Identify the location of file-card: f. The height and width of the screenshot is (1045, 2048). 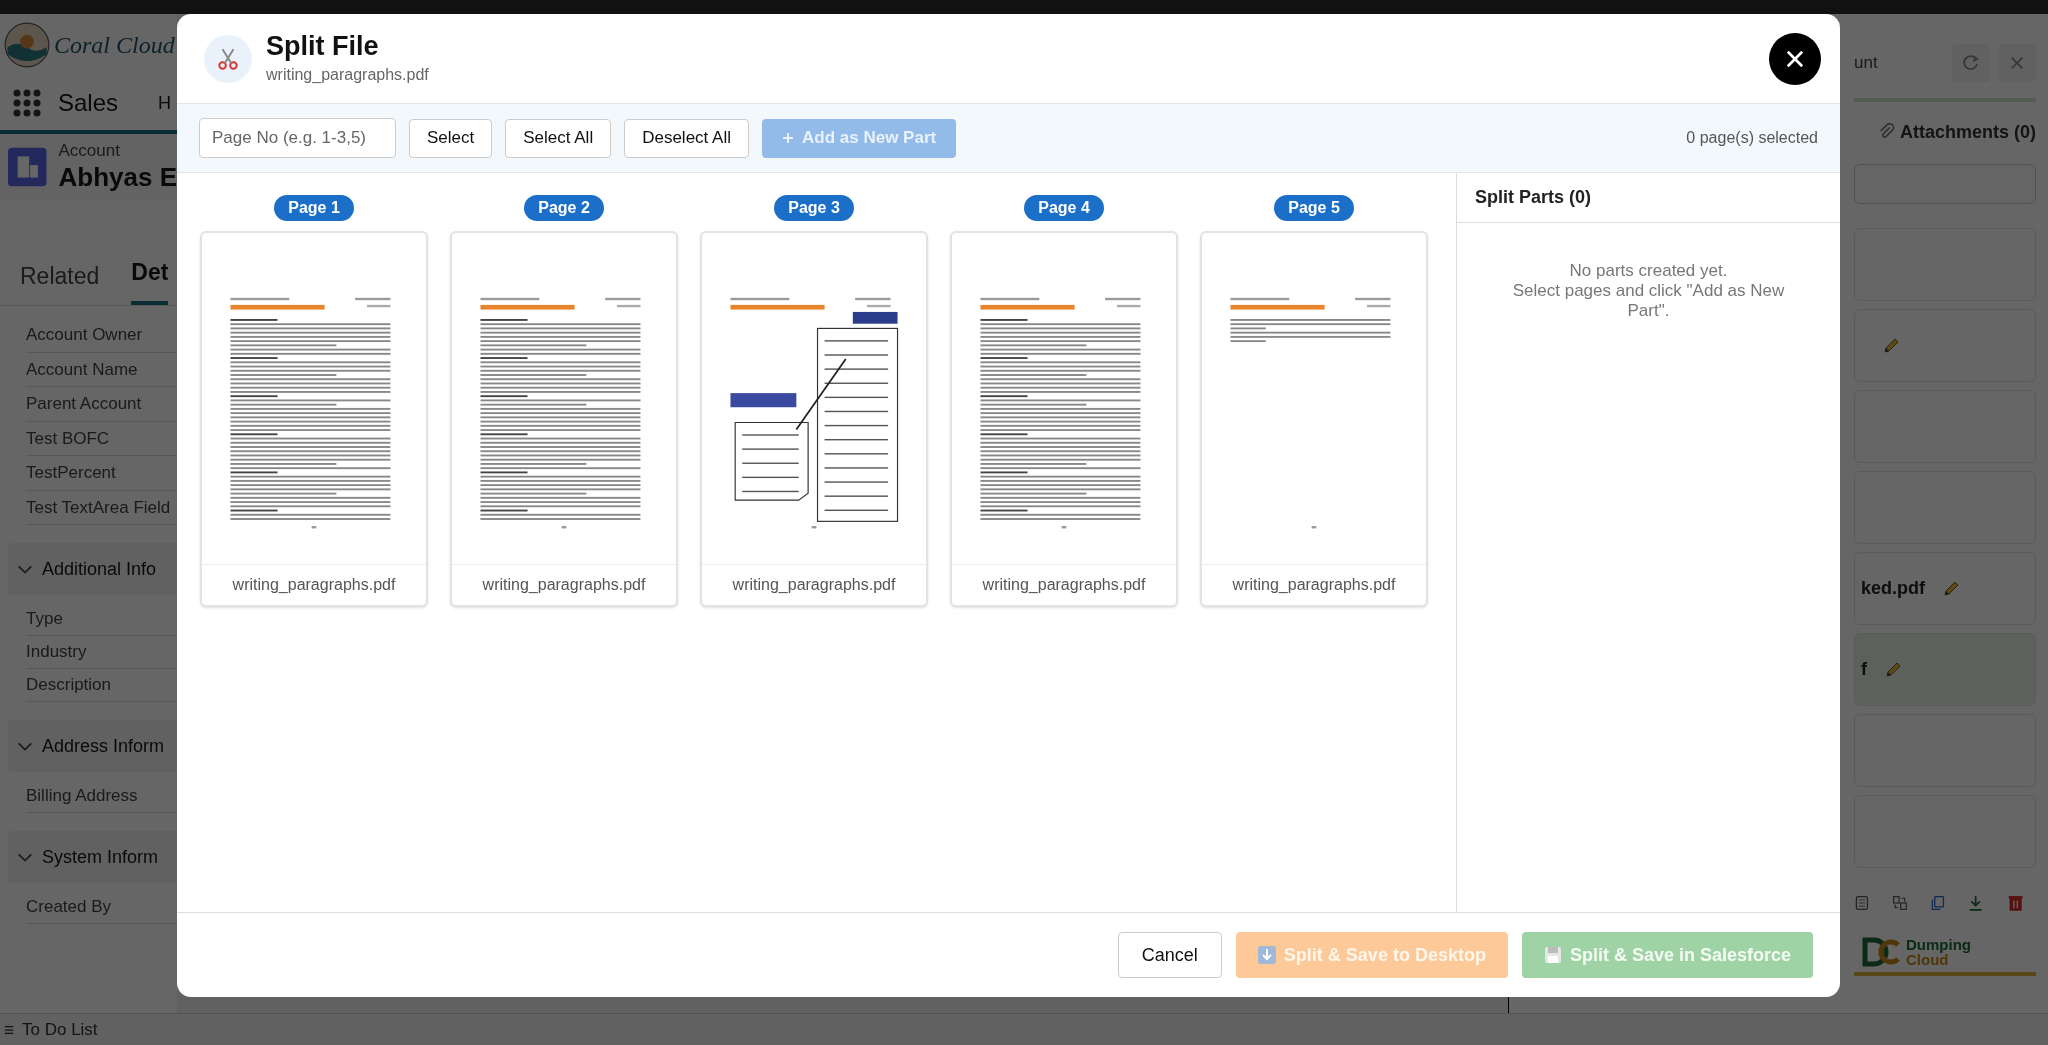
(1945, 669).